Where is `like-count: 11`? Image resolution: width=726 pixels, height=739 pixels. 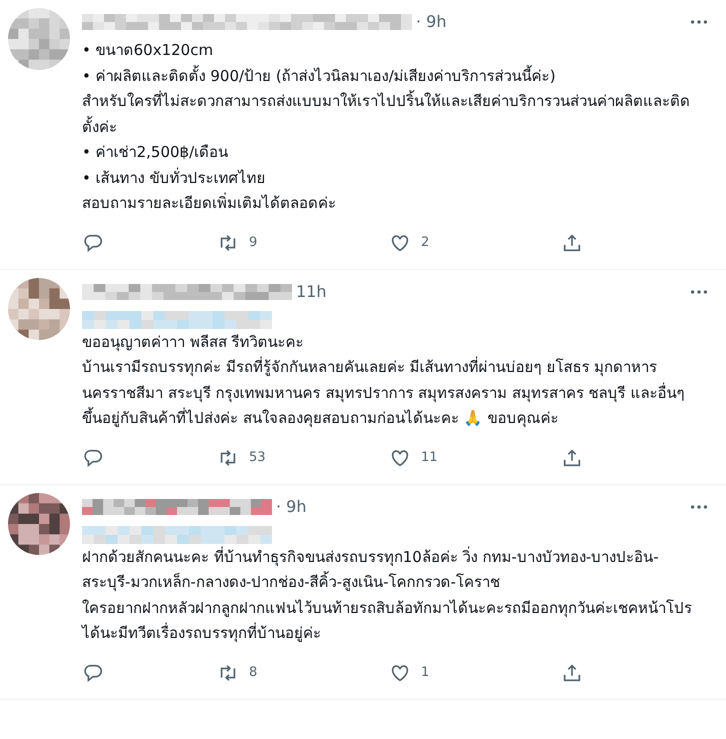 like-count: 11 is located at coordinates (429, 457).